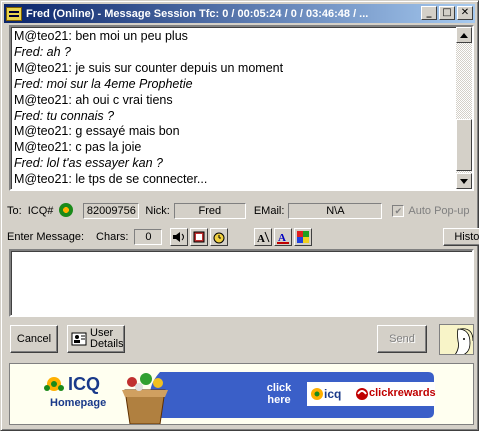 This screenshot has height=431, width=479. What do you see at coordinates (179, 237) in the screenshot?
I see `sound-icon` at bounding box center [179, 237].